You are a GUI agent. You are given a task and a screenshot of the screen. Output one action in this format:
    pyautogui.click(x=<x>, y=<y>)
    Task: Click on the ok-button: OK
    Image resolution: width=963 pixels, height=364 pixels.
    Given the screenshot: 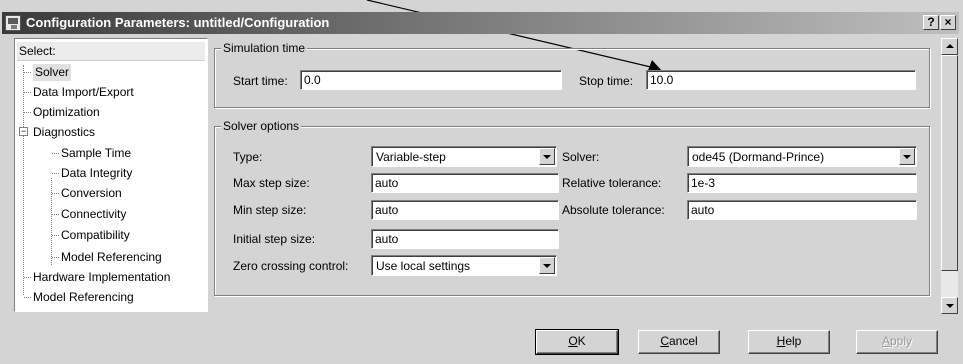 What is the action you would take?
    pyautogui.click(x=577, y=342)
    